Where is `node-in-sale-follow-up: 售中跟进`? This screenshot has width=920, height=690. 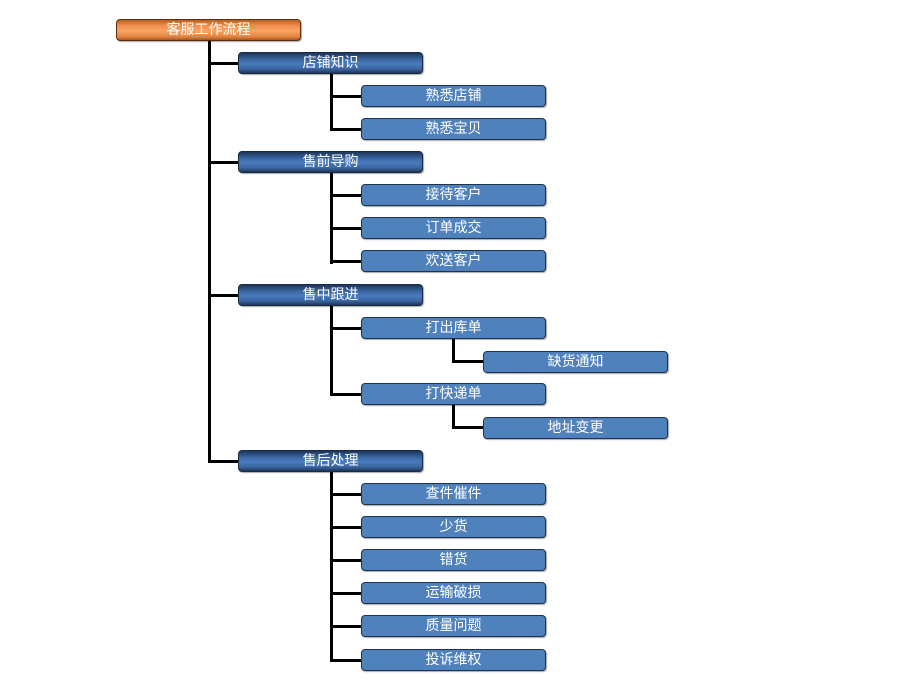 node-in-sale-follow-up: 售中跟进 is located at coordinates (330, 295).